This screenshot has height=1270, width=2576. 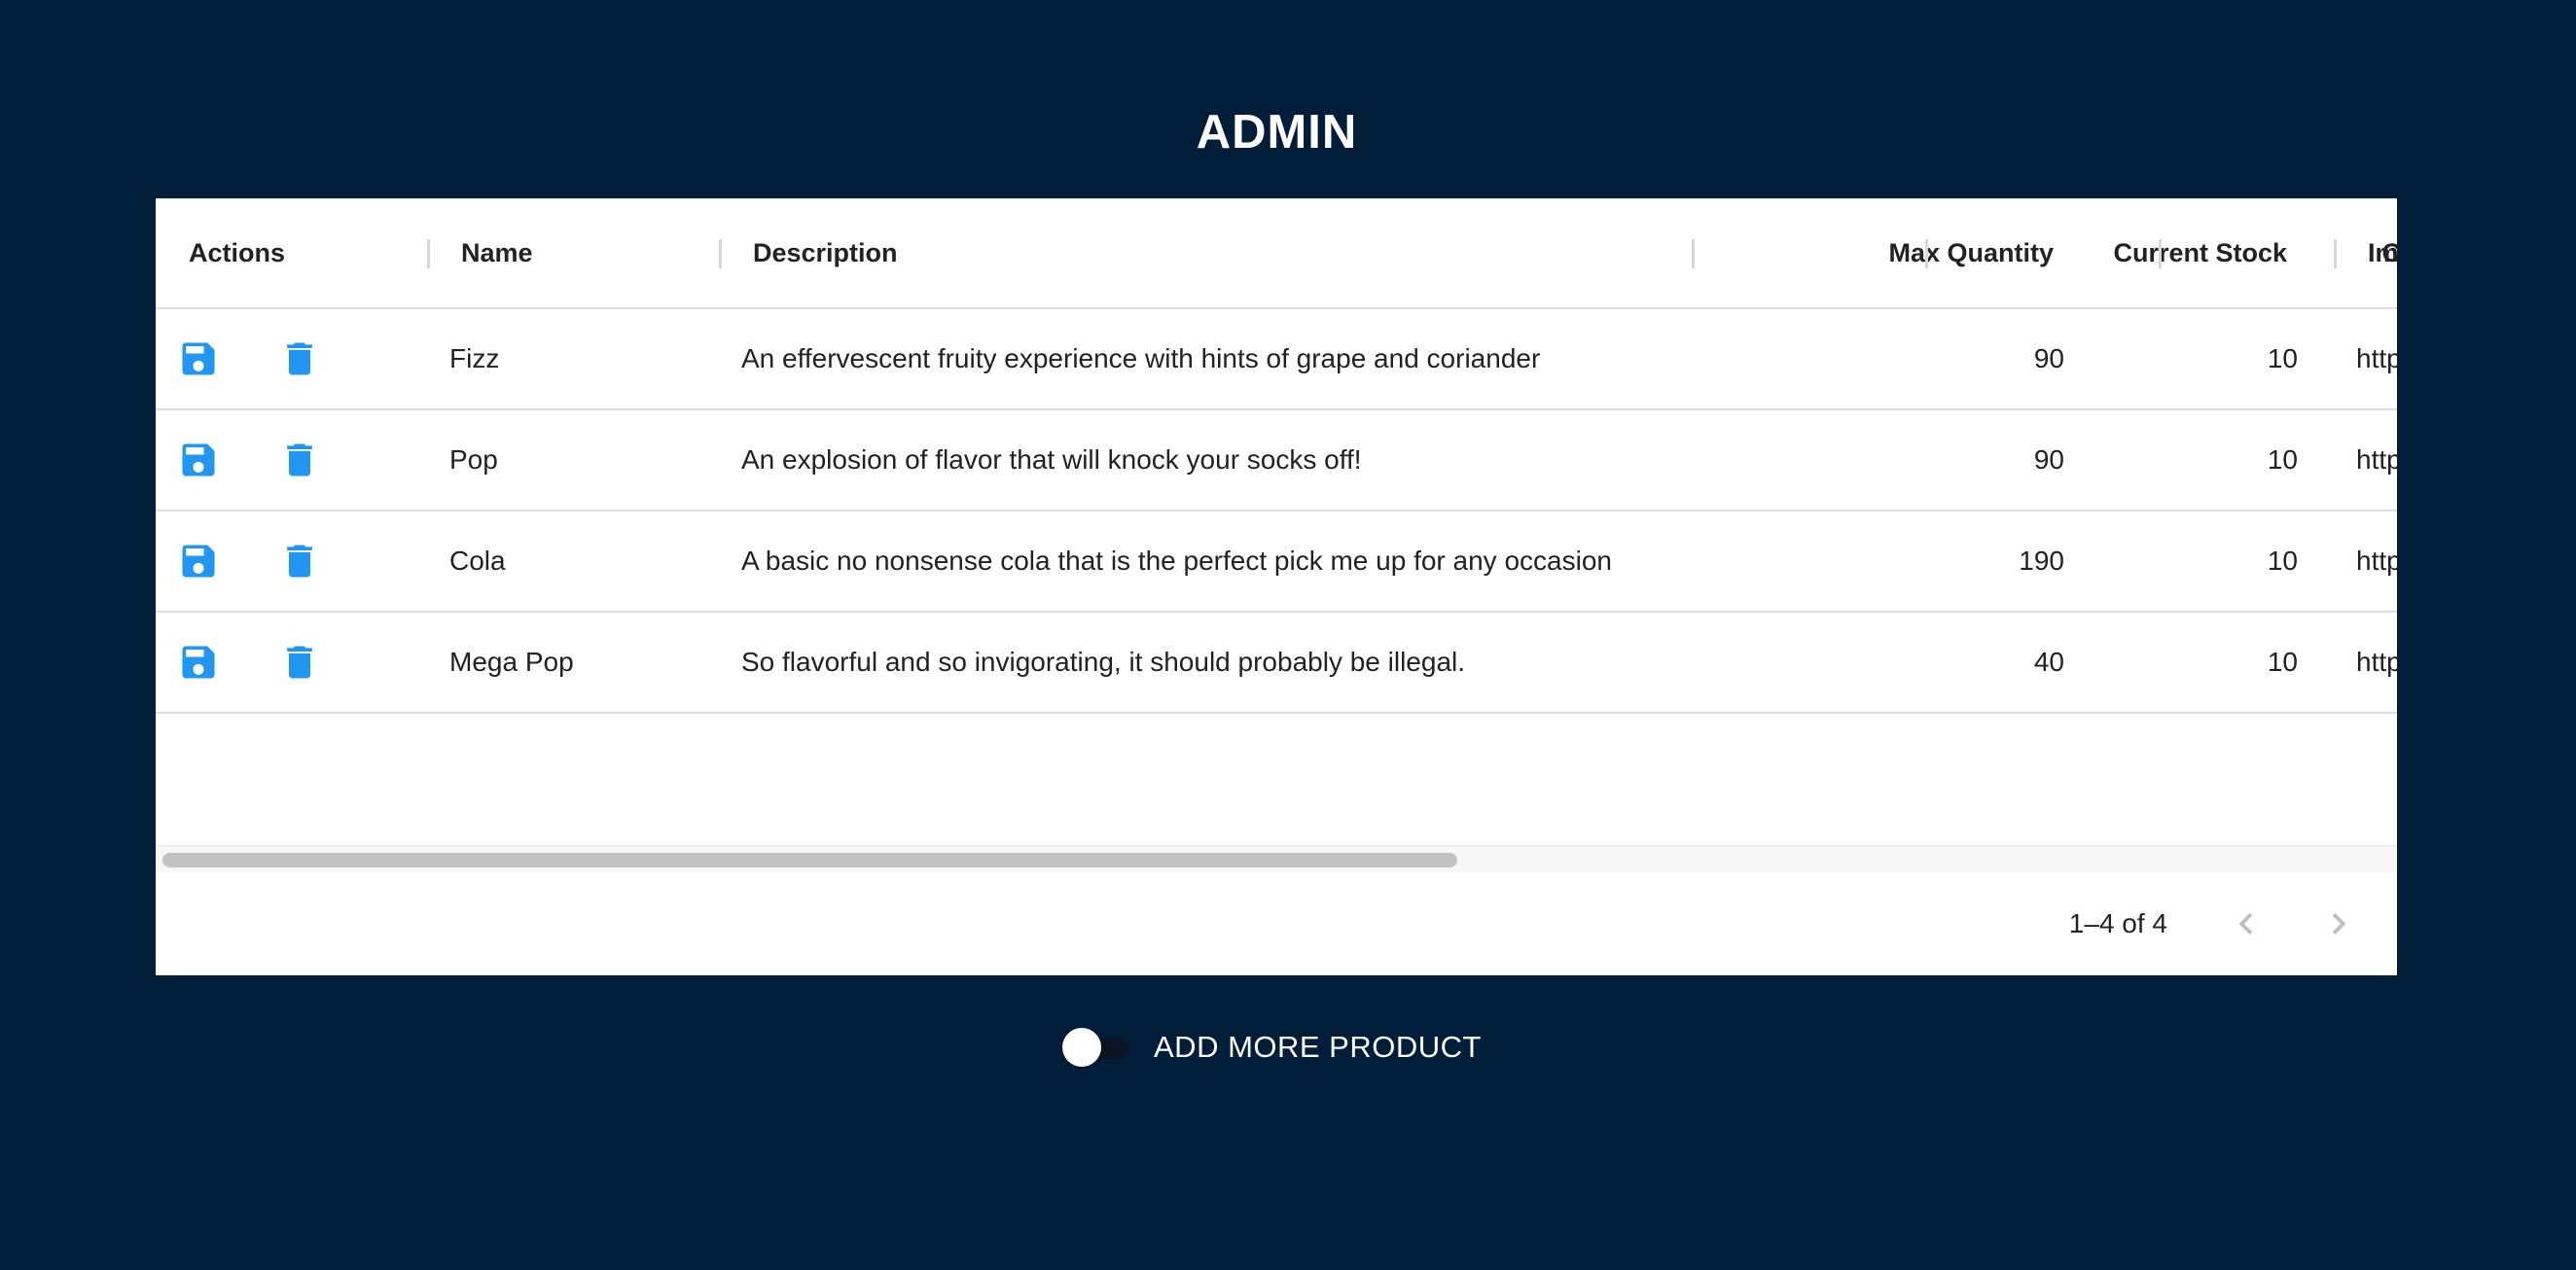 I want to click on add-more-product-toggle, so click(x=1096, y=1047).